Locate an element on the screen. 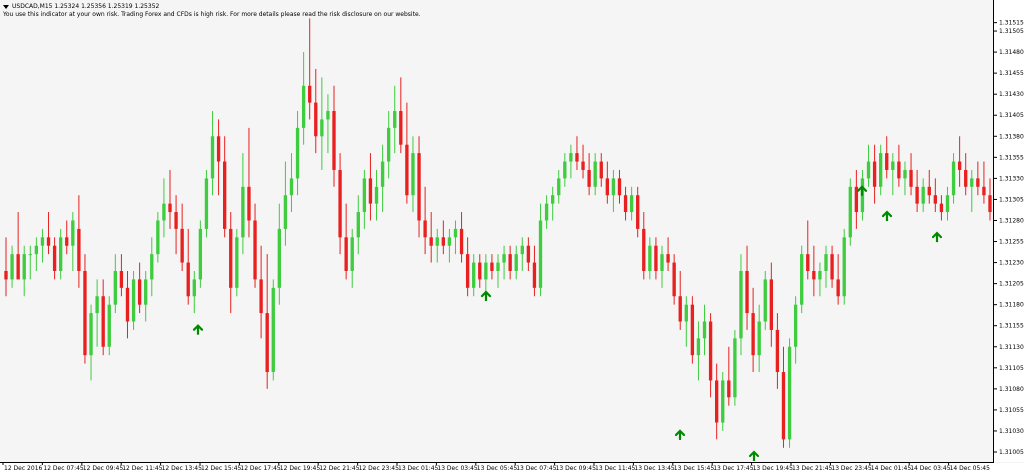  time-label: 12 Dec 21:45 is located at coordinates (339, 468).